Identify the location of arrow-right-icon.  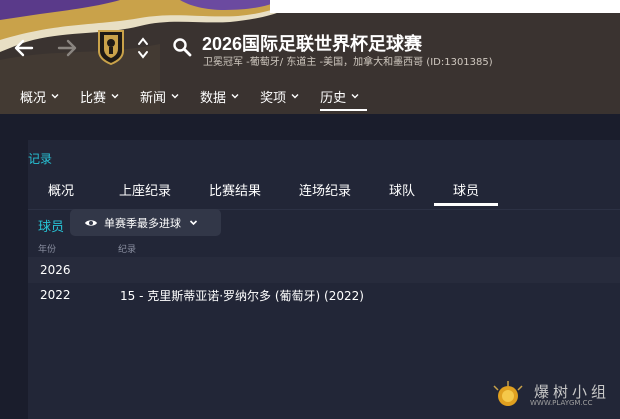
(67, 48).